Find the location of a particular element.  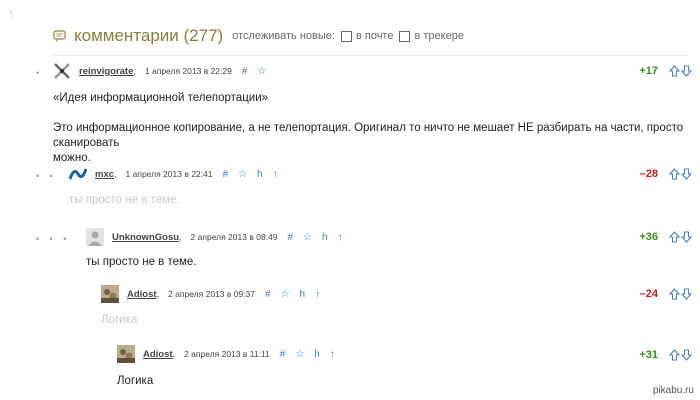

header-divider is located at coordinates (370, 55).